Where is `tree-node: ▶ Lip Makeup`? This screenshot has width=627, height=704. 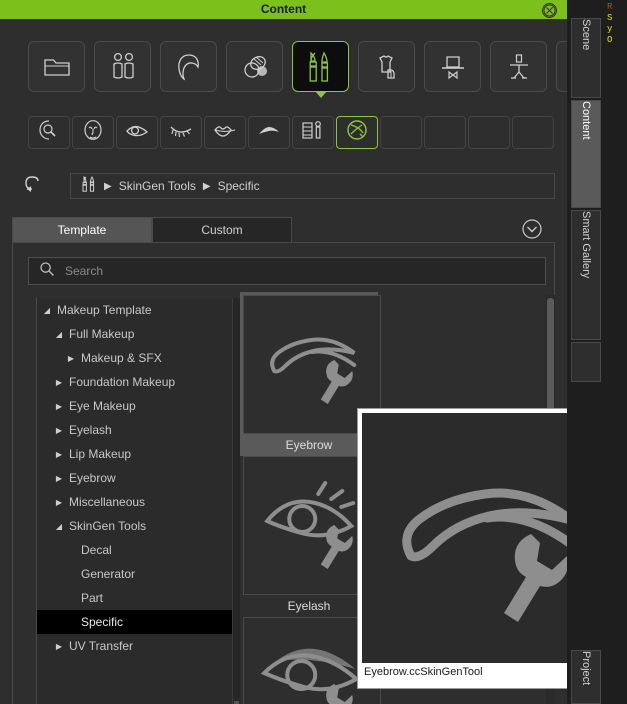
tree-node: ▶ Lip Makeup is located at coordinates (135, 454).